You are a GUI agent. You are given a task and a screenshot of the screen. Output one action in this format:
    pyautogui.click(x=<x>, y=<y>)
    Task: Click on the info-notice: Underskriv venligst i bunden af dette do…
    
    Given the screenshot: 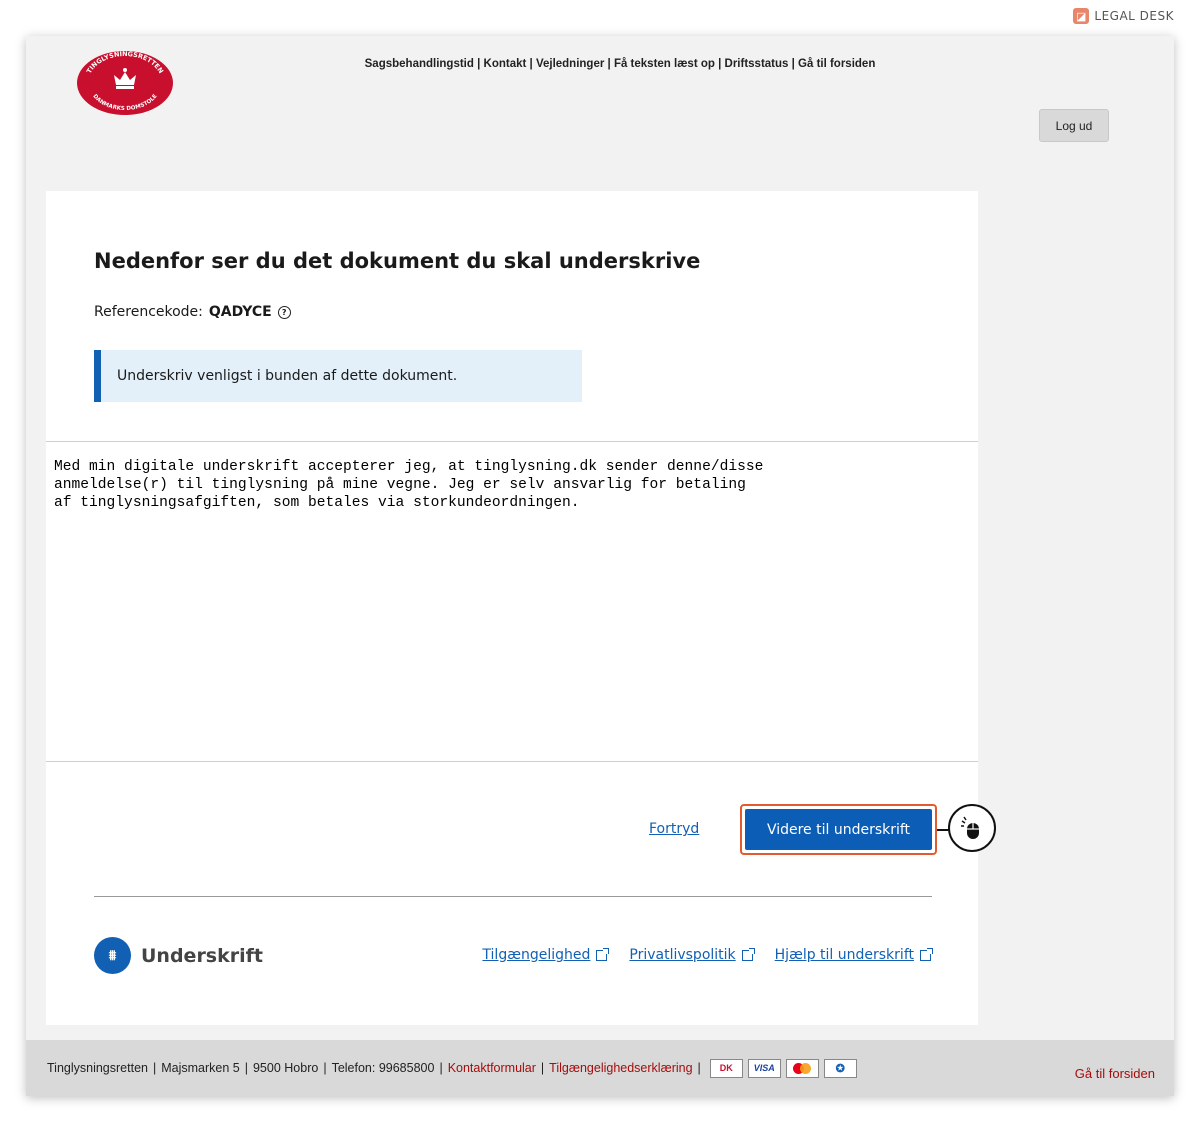 What is the action you would take?
    pyautogui.click(x=338, y=376)
    